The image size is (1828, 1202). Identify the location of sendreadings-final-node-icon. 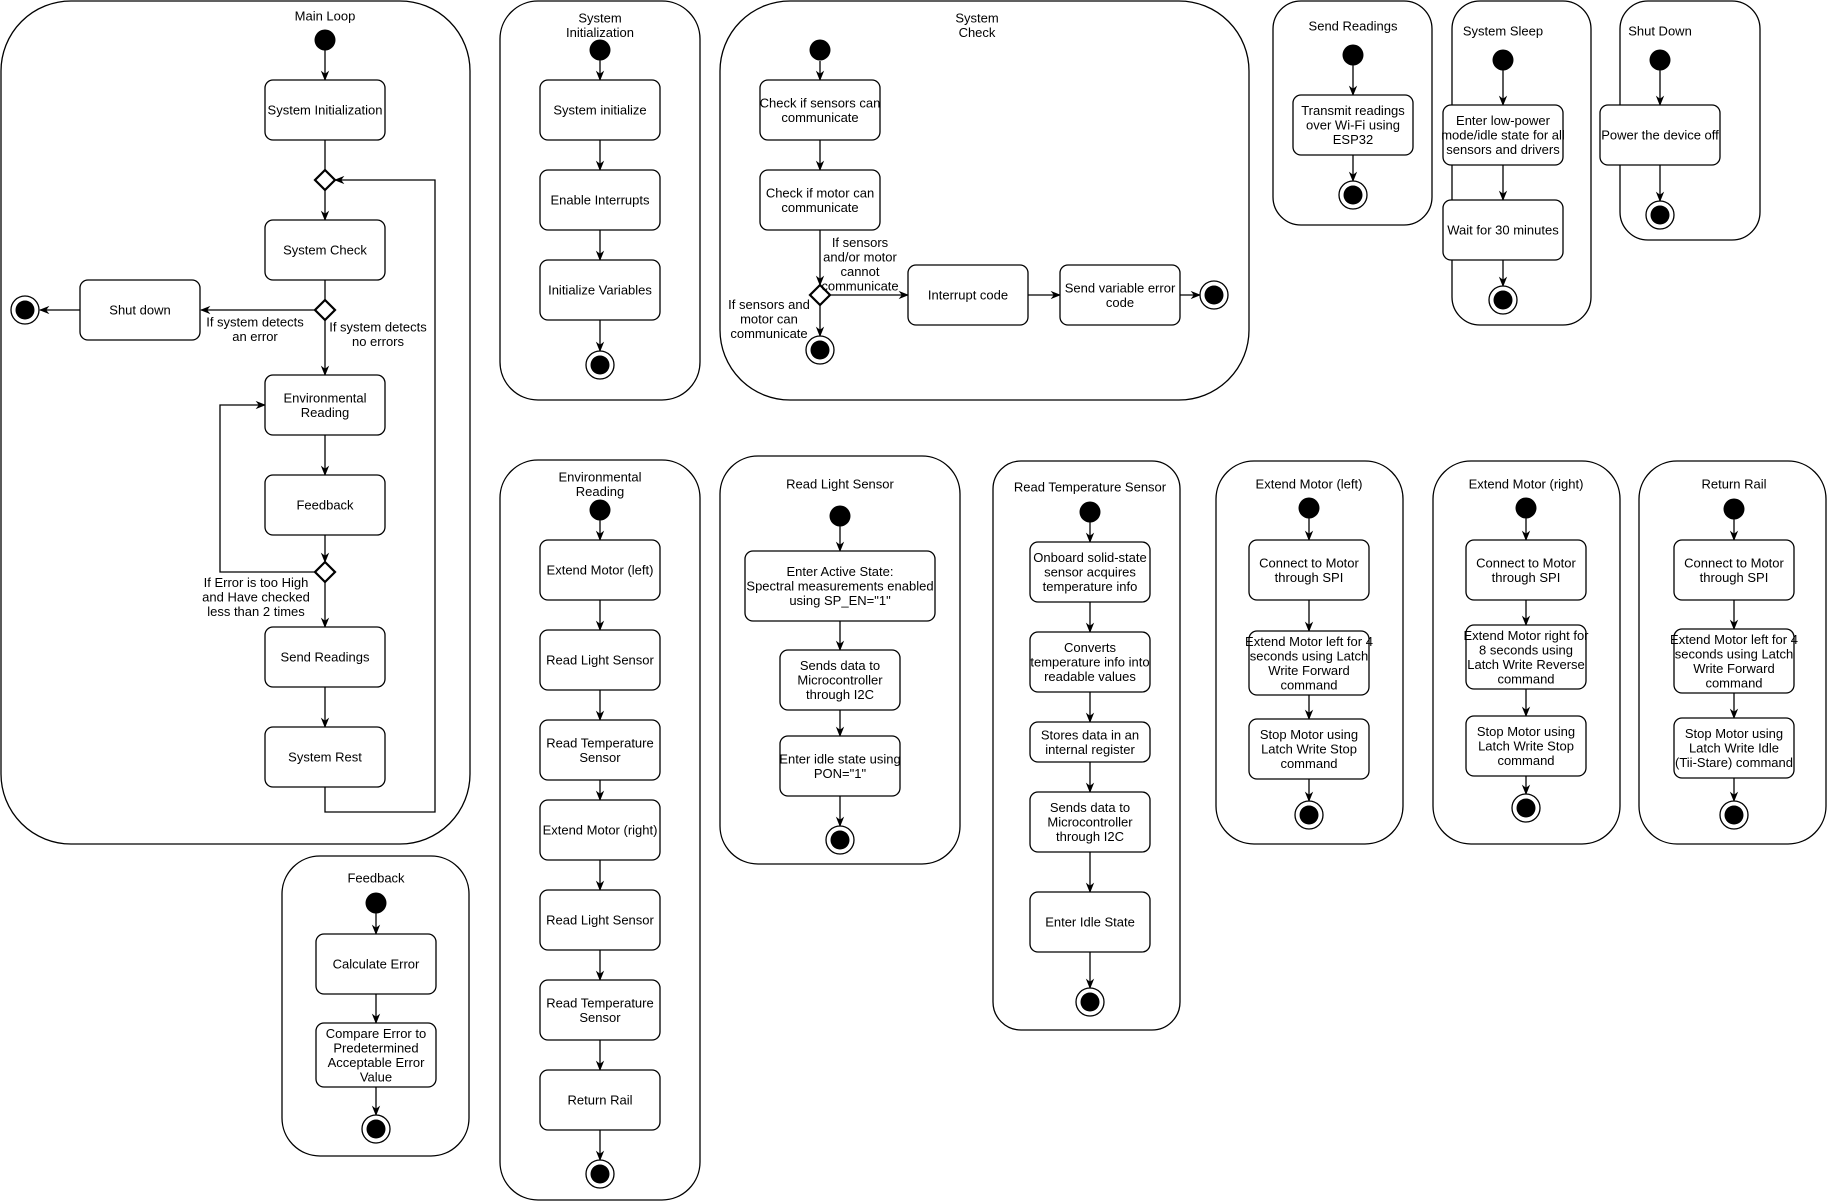
(1353, 195).